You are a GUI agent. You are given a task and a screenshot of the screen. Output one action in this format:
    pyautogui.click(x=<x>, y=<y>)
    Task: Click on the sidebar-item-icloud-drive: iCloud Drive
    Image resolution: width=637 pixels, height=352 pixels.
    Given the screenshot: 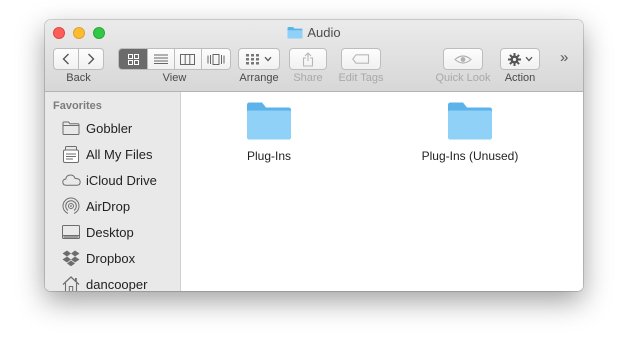 What is the action you would take?
    pyautogui.click(x=109, y=180)
    